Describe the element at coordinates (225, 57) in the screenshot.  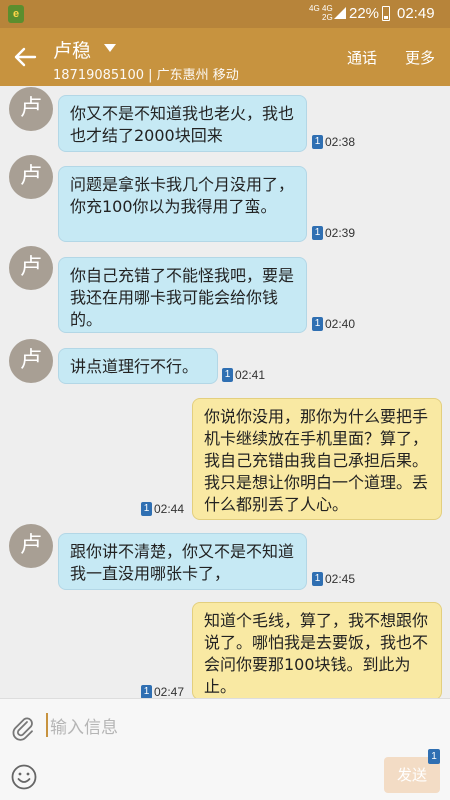
I see `chat-header: 卢稳 18719085100 | 广东惠州 移动 通话 更多` at that location.